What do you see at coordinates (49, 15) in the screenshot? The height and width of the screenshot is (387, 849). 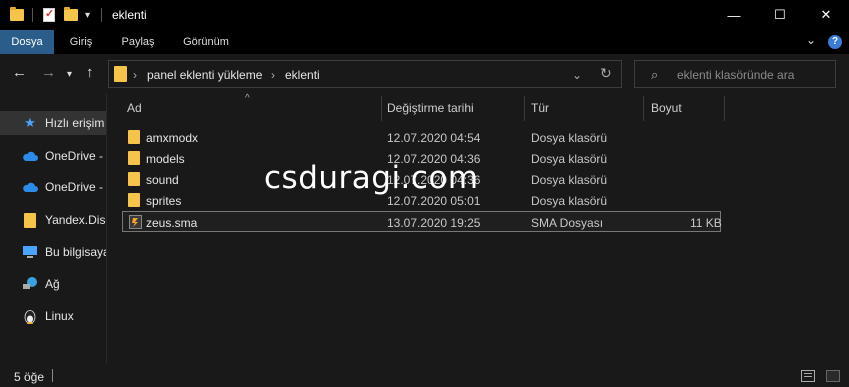 I see `properties-icon` at bounding box center [49, 15].